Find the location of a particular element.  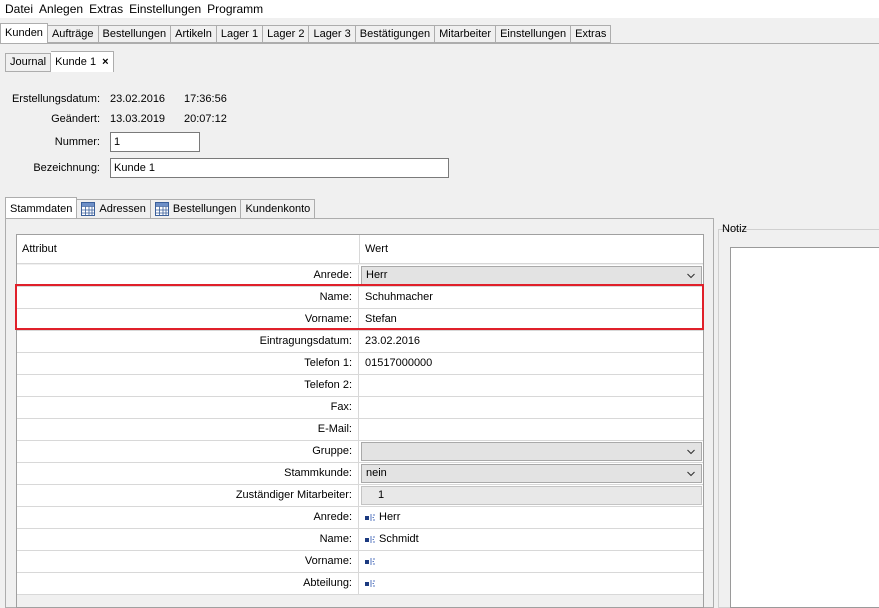

tab-artikeln: Artikeln is located at coordinates (194, 34).